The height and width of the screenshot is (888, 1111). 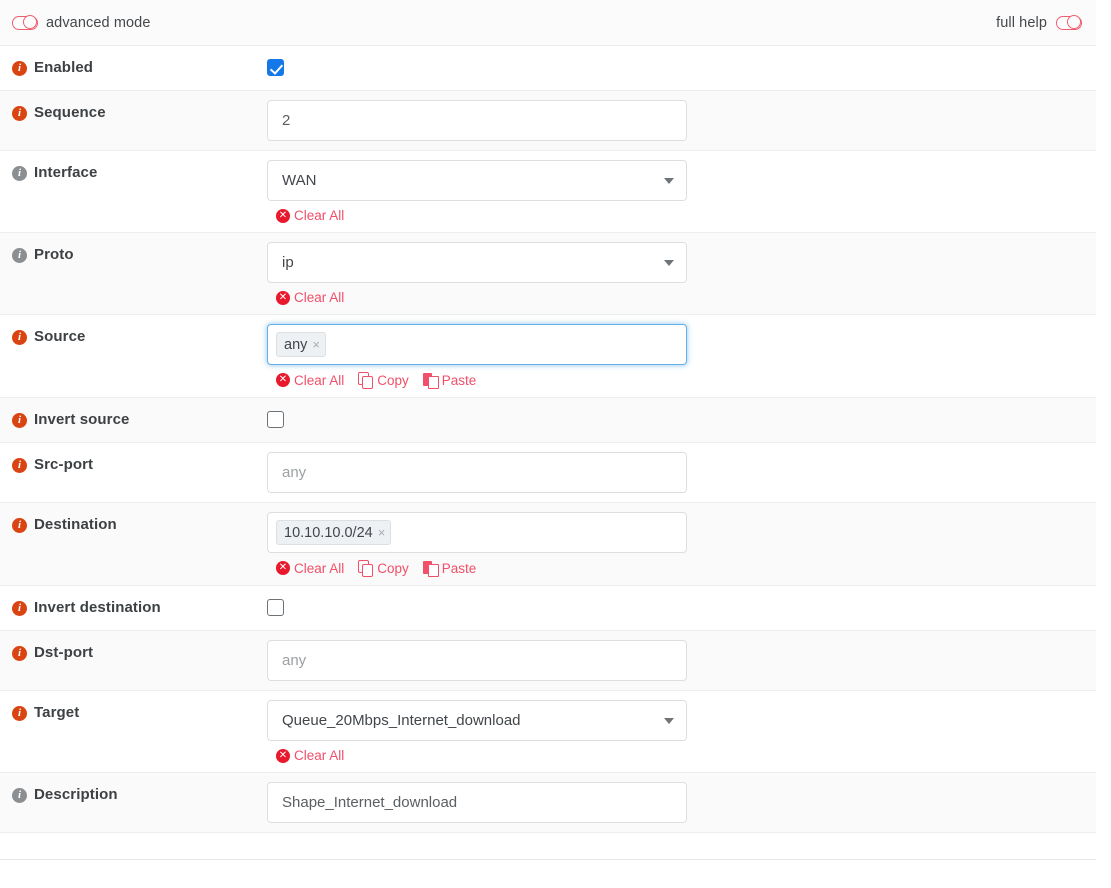 I want to click on select-proto: ip, so click(x=477, y=262).